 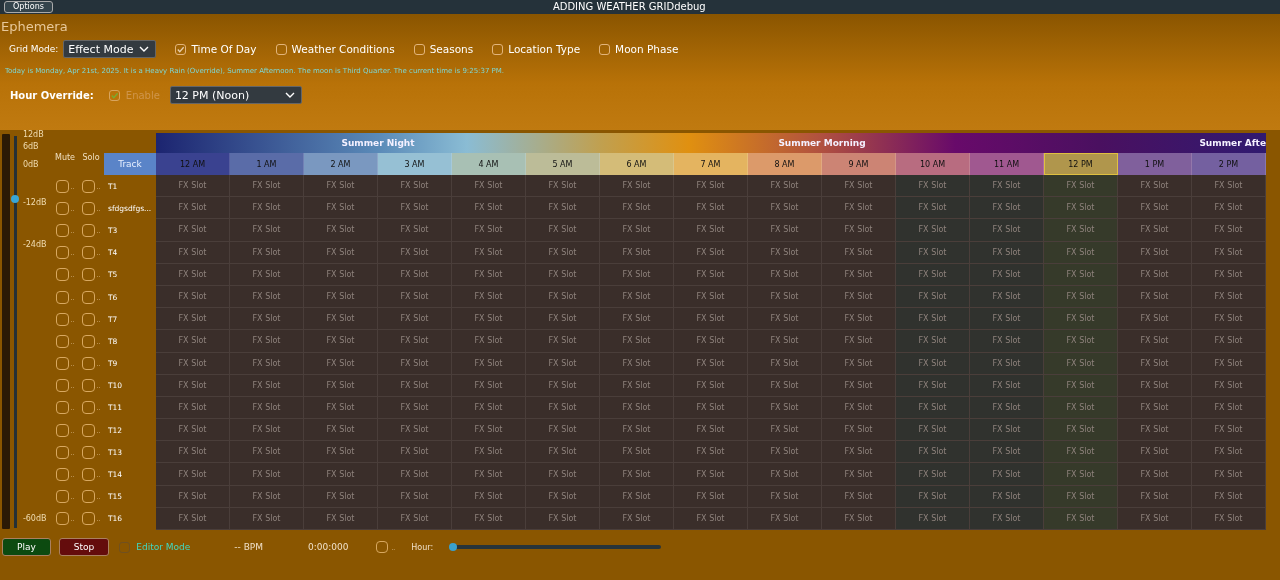 I want to click on hour-header: 8 AM, so click(x=785, y=164).